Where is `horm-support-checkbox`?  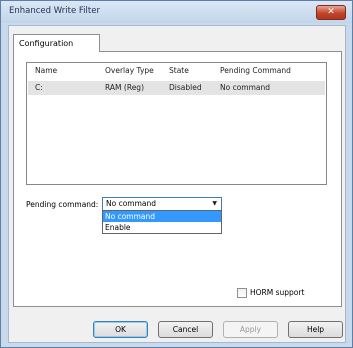 horm-support-checkbox is located at coordinates (242, 293).